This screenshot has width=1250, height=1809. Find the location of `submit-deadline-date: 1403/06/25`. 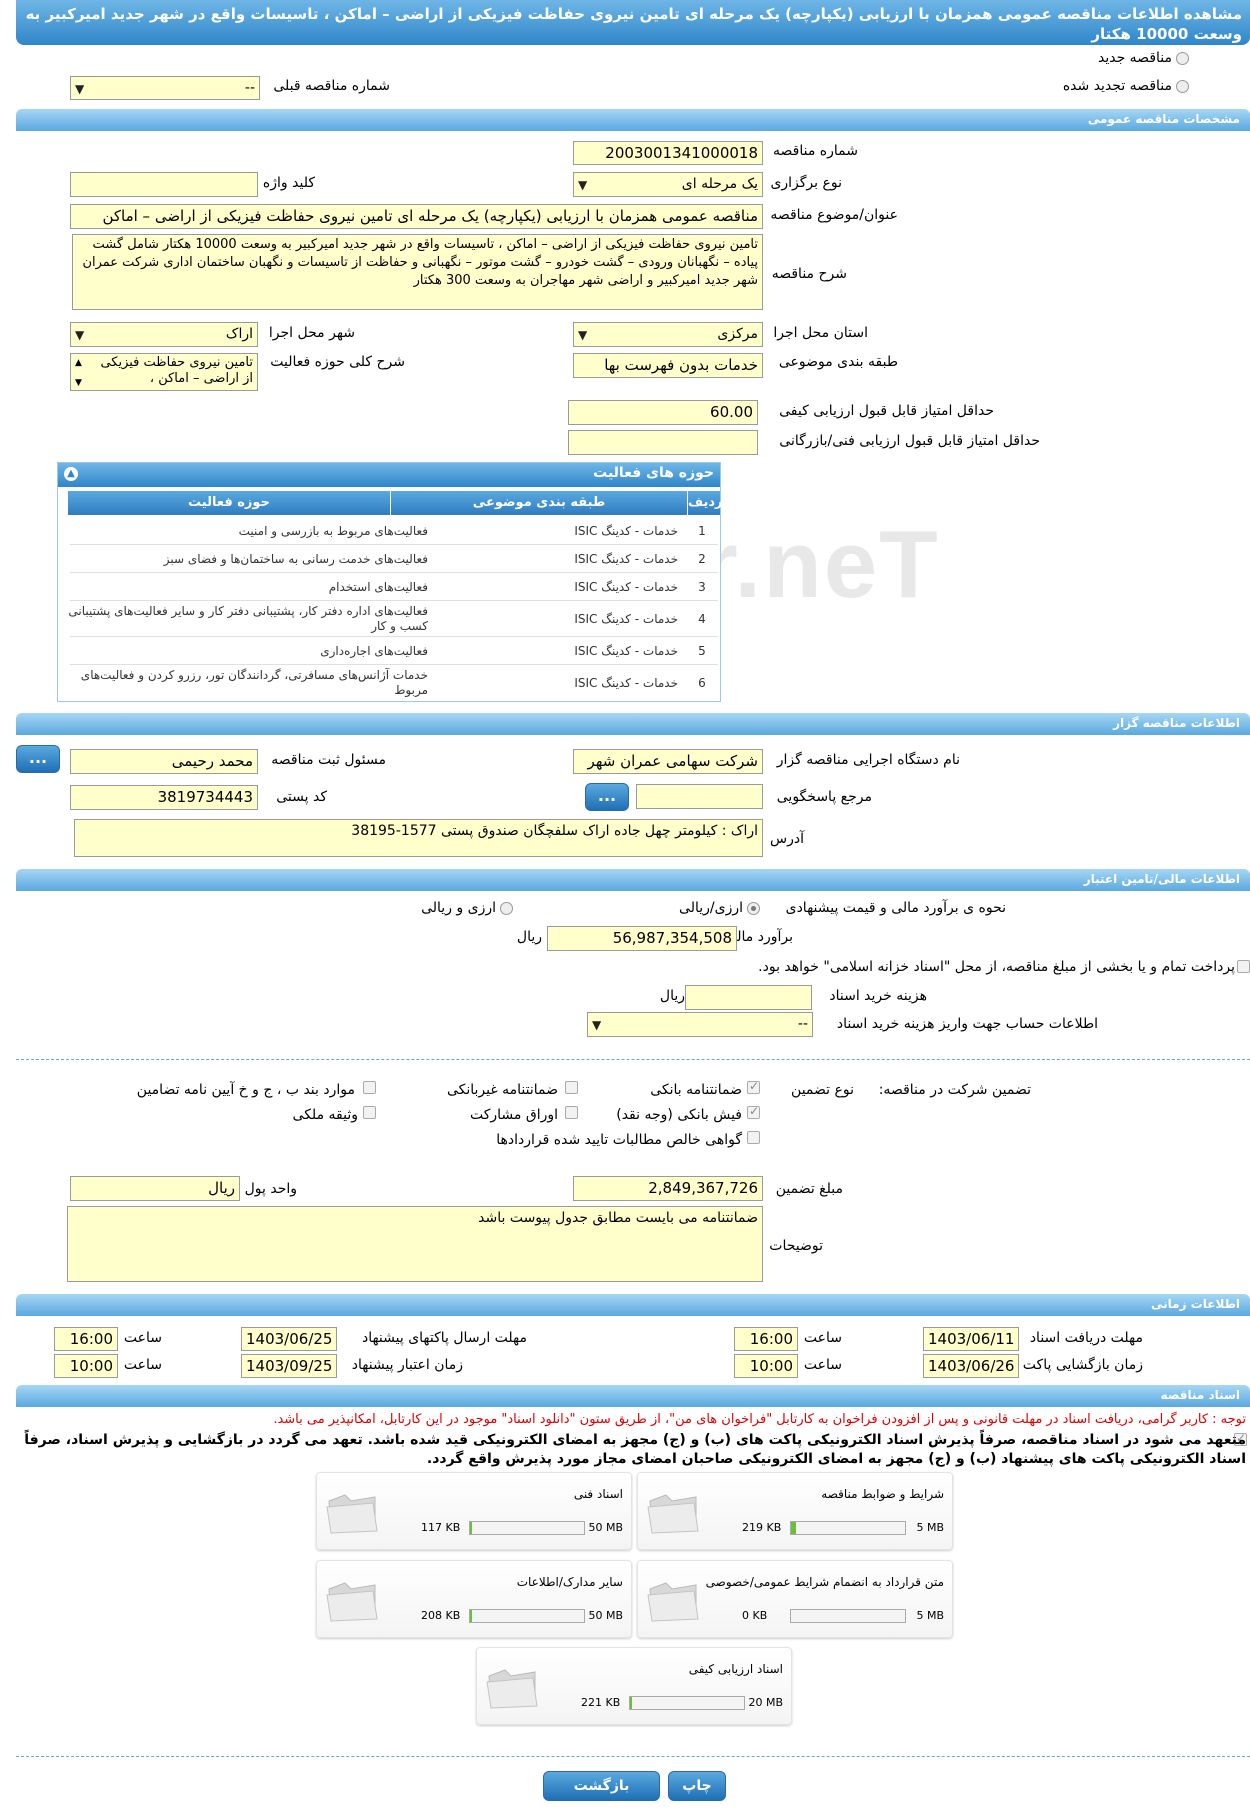

submit-deadline-date: 1403/06/25 is located at coordinates (289, 1339).